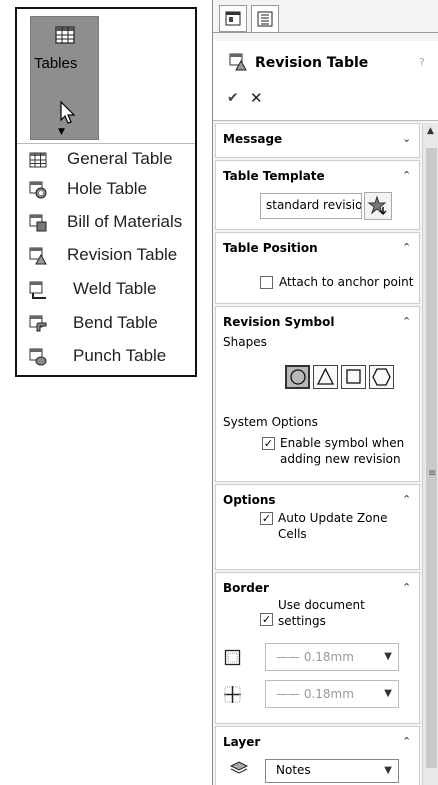  I want to click on menu-item-hole-table: Hole Table, so click(106, 191).